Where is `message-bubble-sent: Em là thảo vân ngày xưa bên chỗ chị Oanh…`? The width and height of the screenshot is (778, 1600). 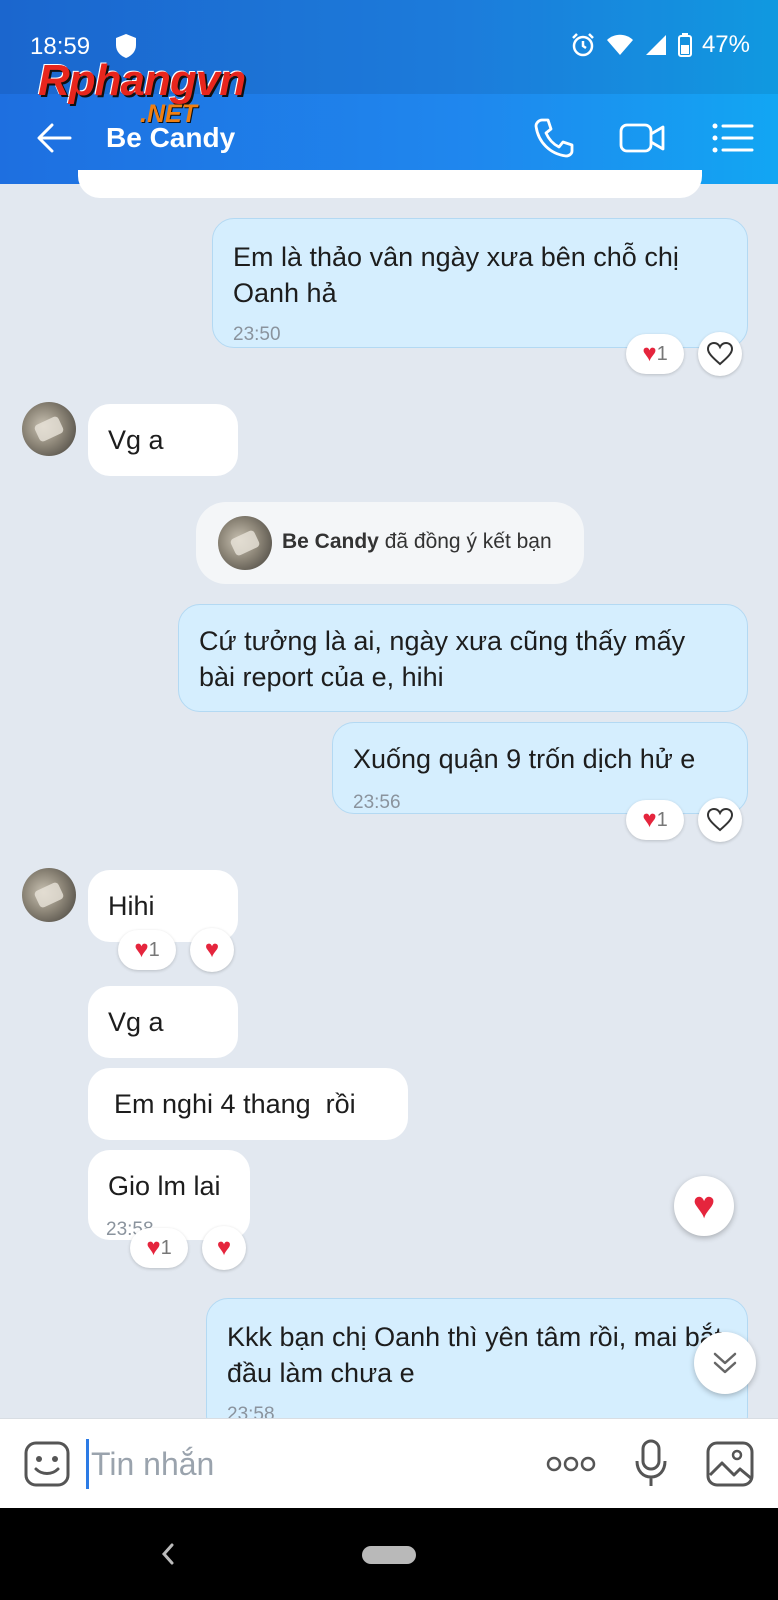 message-bubble-sent: Em là thảo vân ngày xưa bên chỗ chị Oanh… is located at coordinates (480, 283).